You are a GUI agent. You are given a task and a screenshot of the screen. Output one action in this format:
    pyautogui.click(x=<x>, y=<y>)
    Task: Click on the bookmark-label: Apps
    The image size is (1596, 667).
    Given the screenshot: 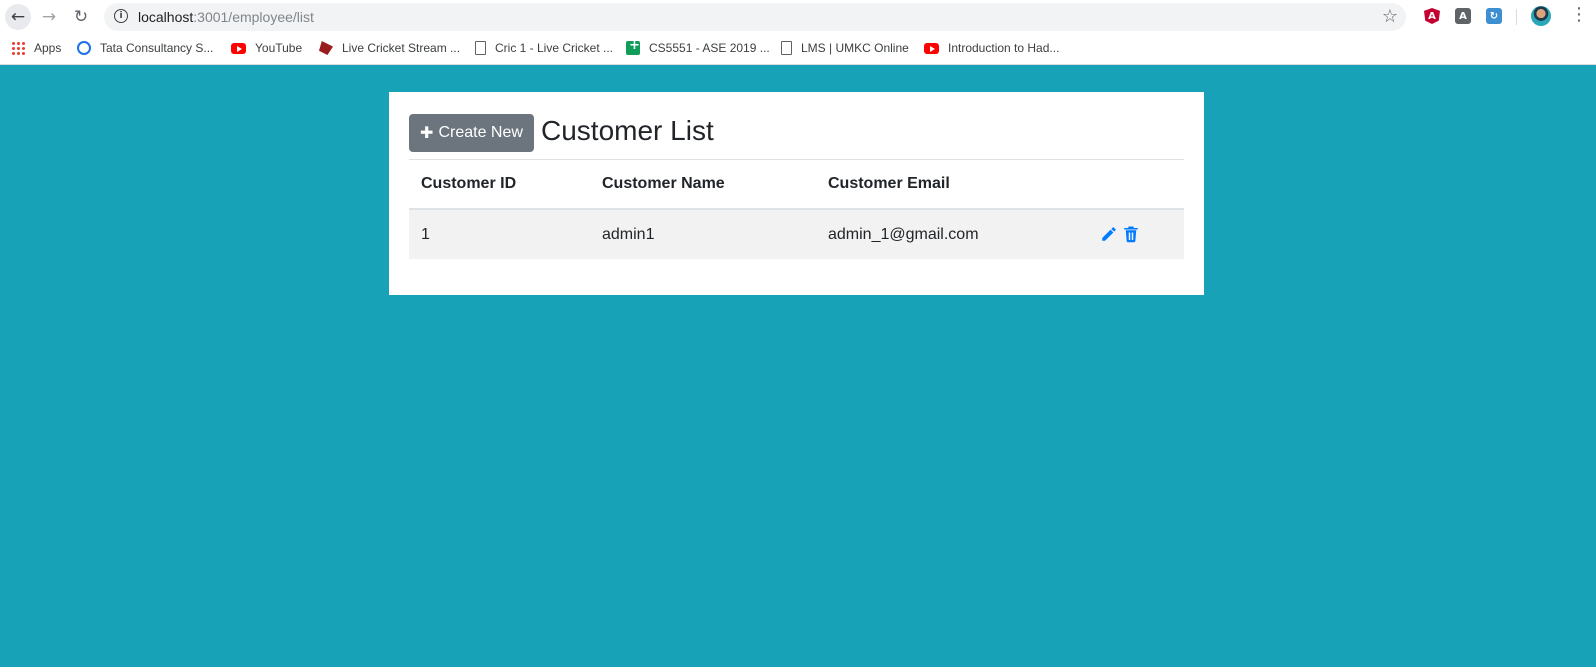 What is the action you would take?
    pyautogui.click(x=48, y=48)
    